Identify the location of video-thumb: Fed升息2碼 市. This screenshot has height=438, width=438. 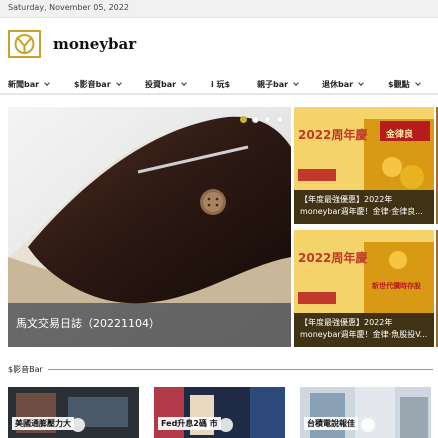
(219, 412).